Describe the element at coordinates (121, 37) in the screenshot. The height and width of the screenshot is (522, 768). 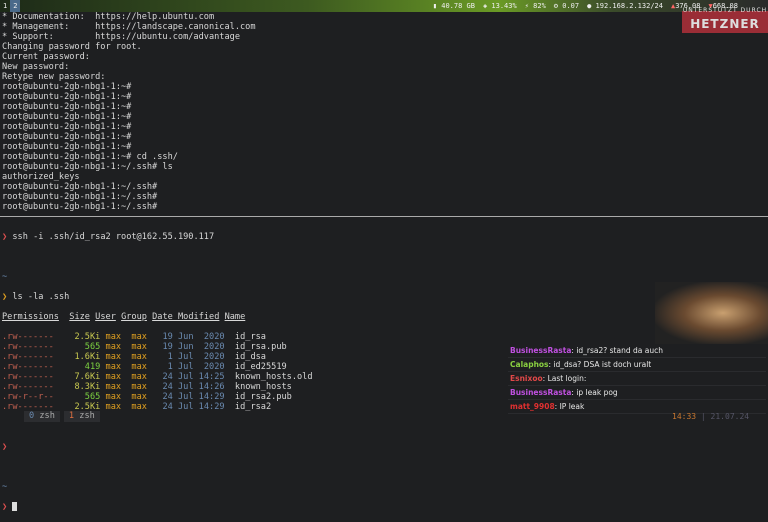
I see `terminal-line: * Support: https://ubuntu.com/advantage` at that location.